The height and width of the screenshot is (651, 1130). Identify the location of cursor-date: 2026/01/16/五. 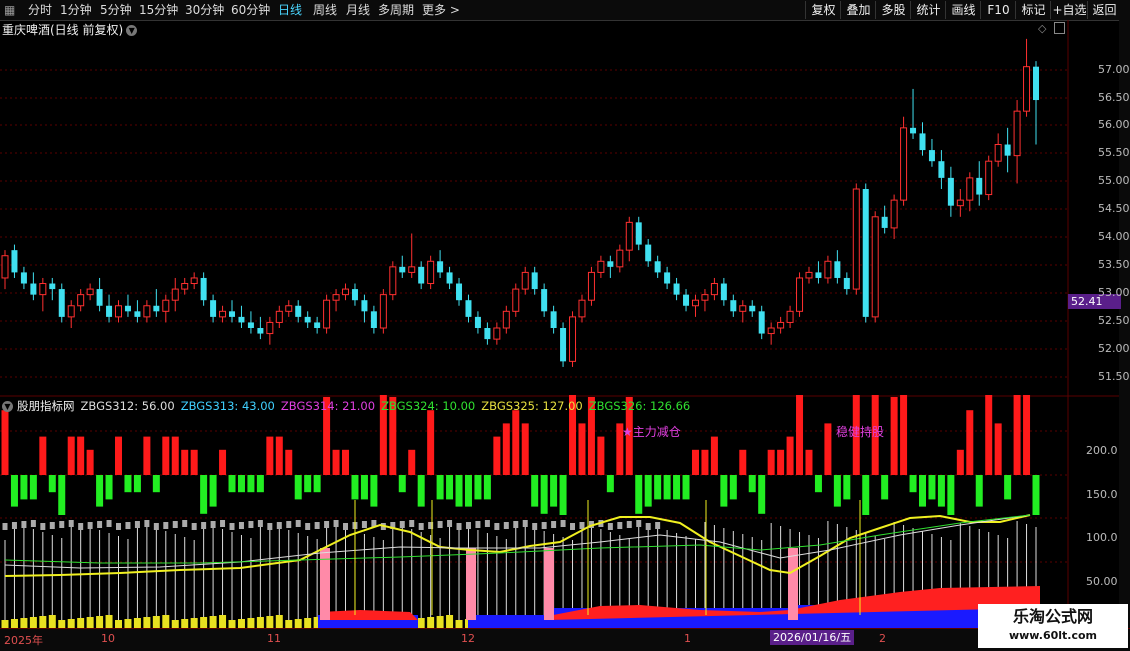
(812, 637).